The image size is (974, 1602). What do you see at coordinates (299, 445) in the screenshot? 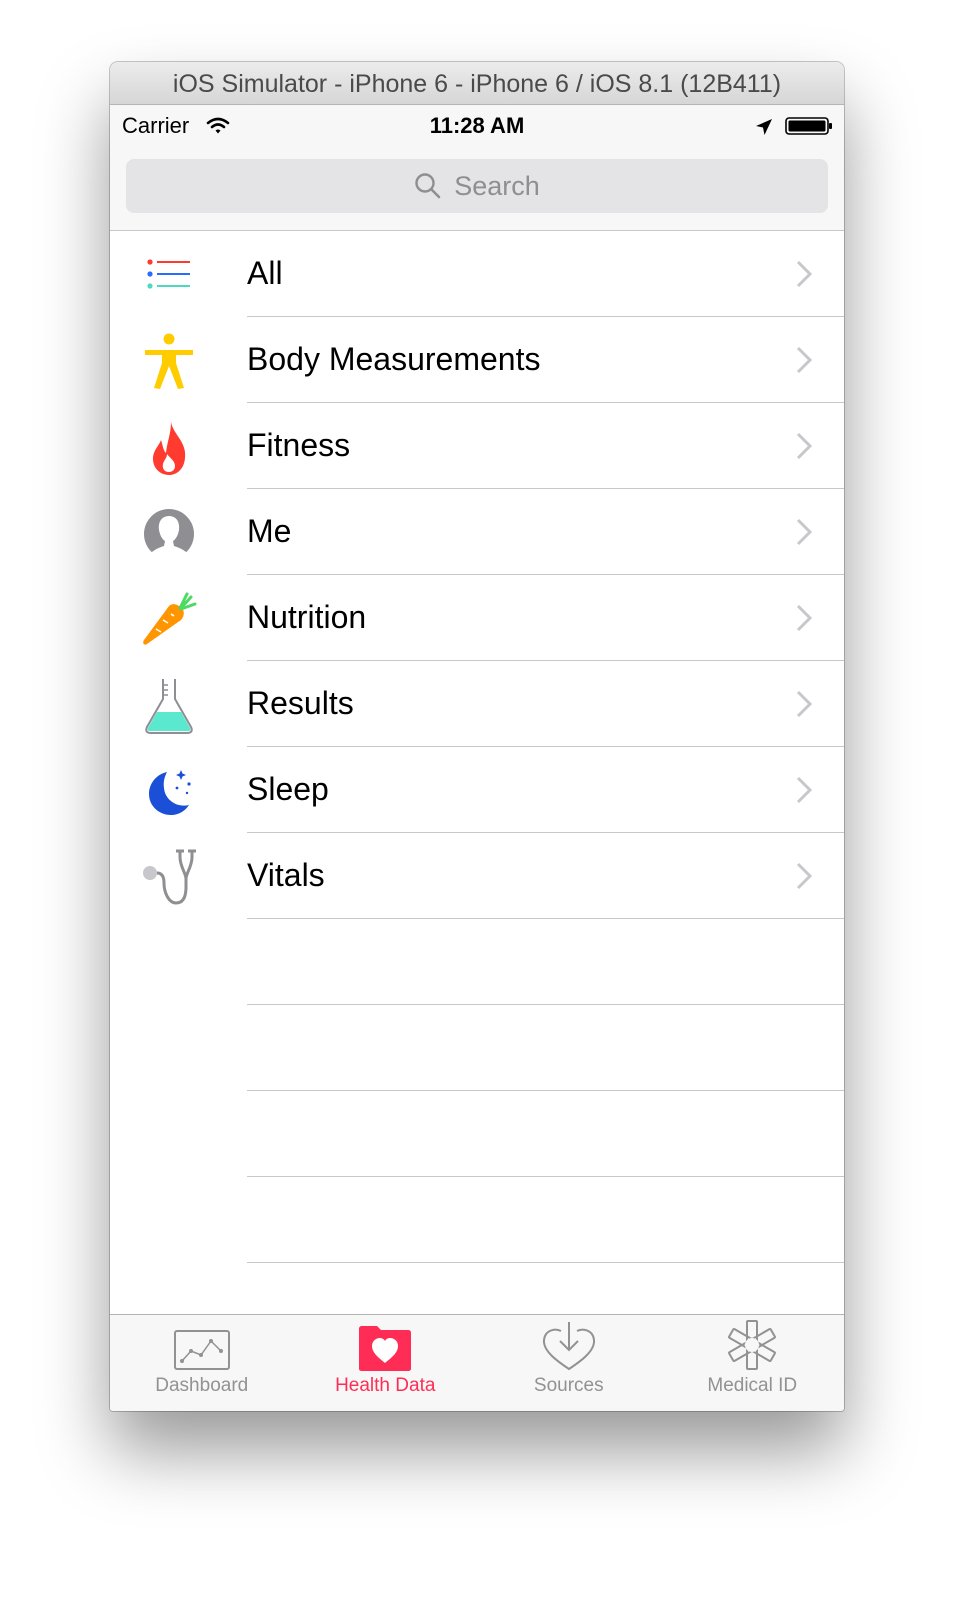
I see `category-label: Fitness` at bounding box center [299, 445].